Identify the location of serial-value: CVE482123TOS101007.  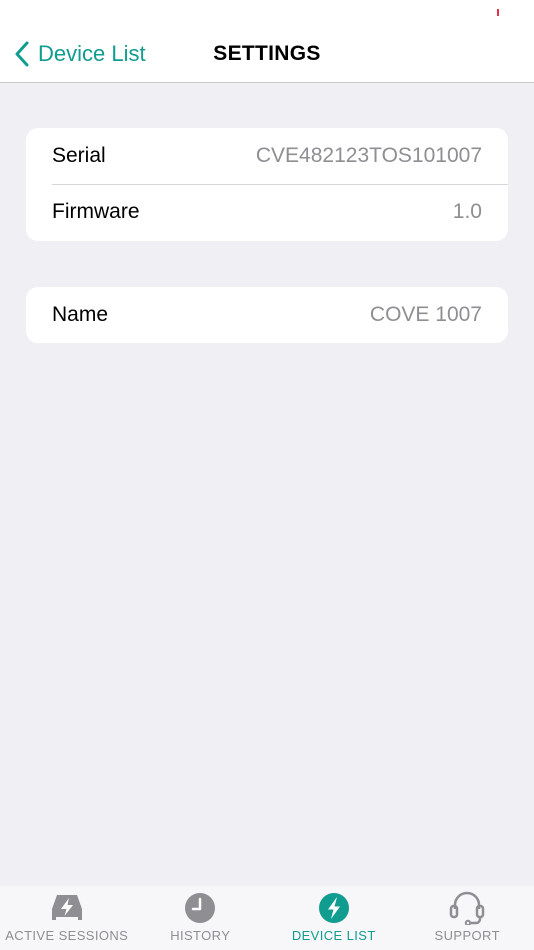
(368, 155).